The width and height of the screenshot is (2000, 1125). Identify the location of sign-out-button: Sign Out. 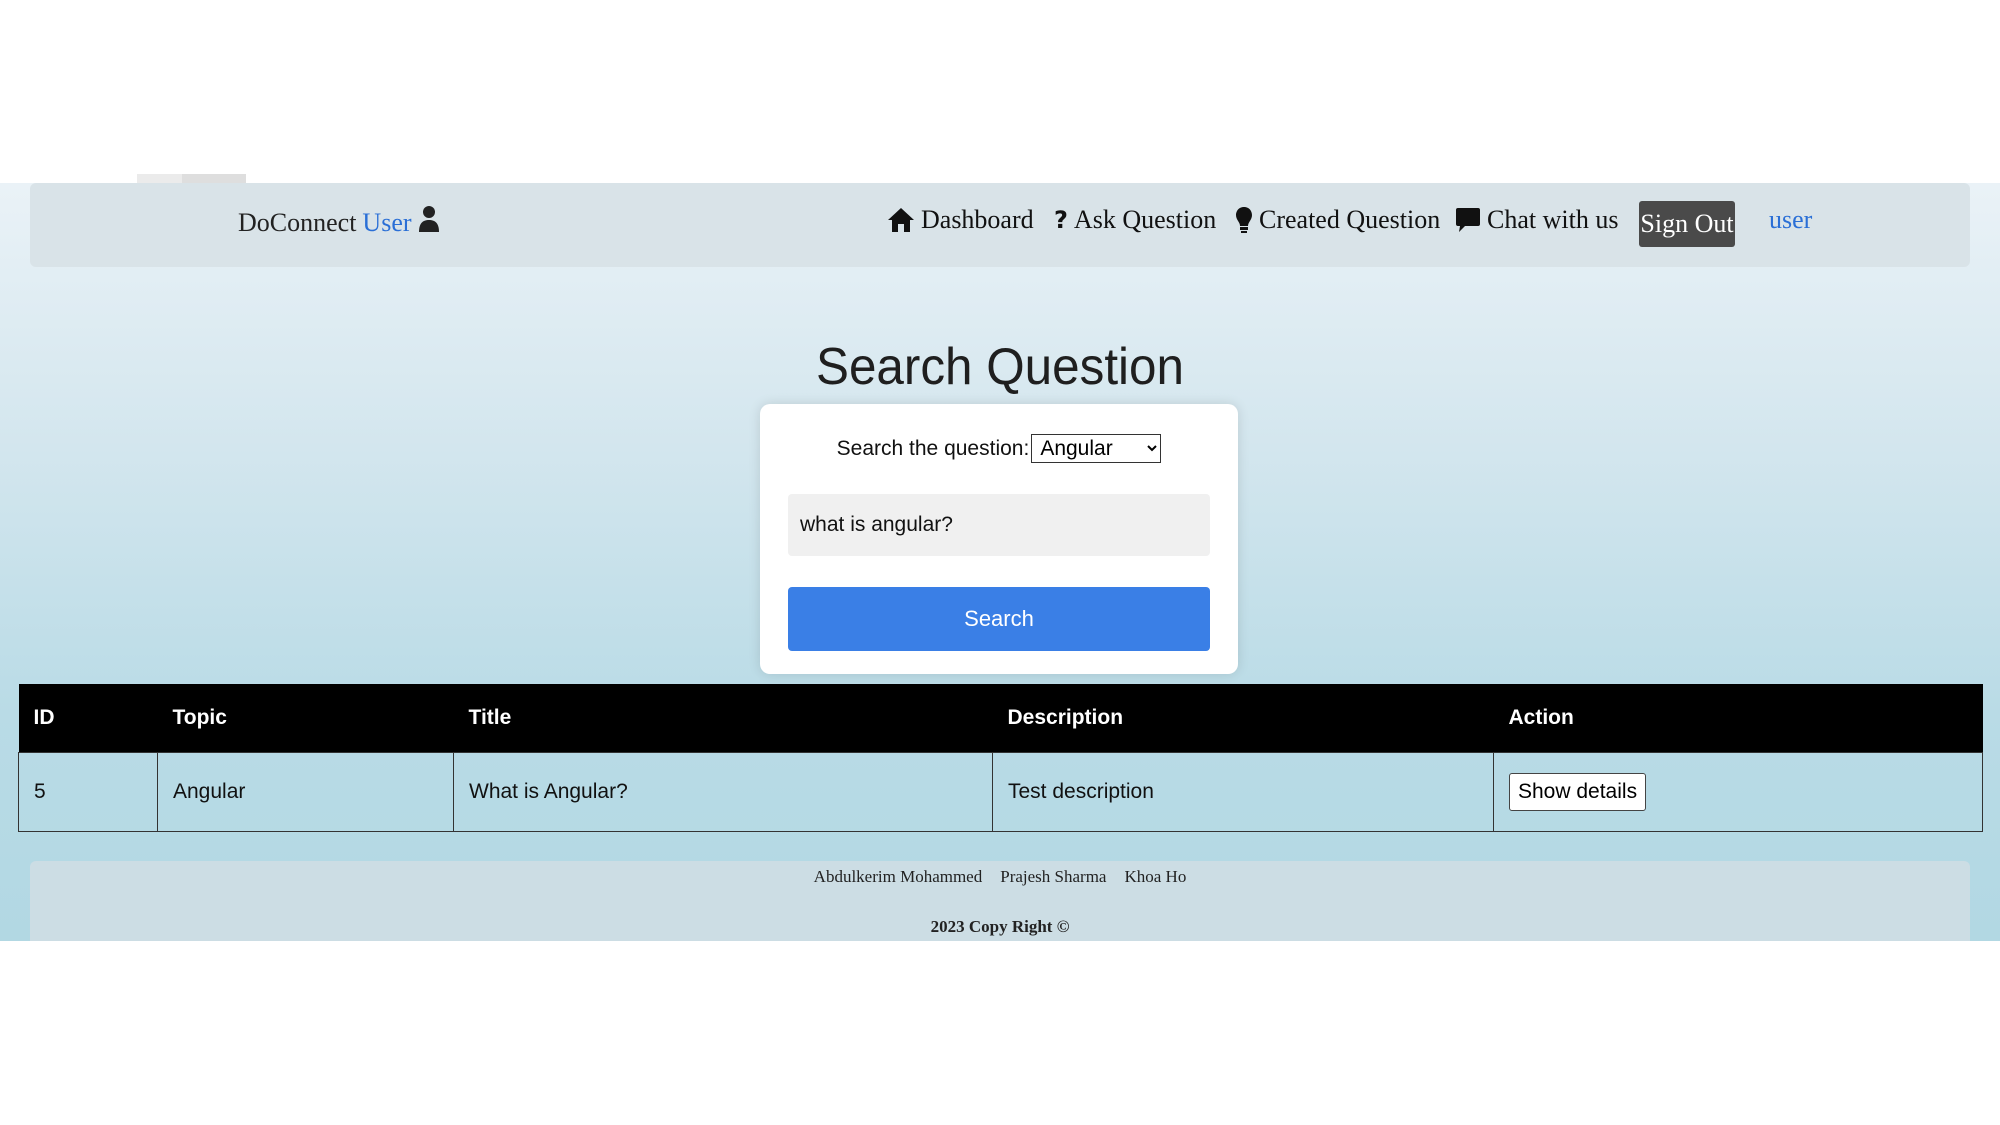
(1687, 224).